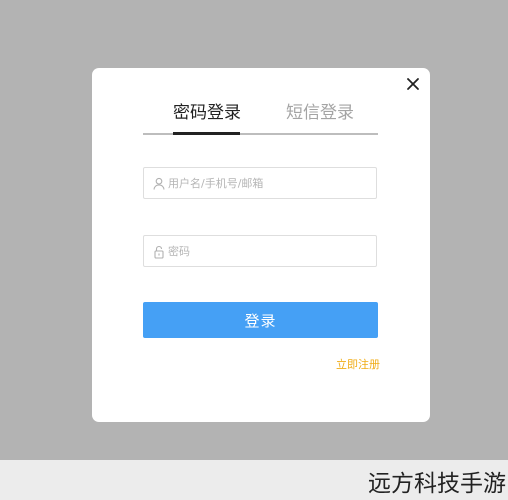 The width and height of the screenshot is (508, 500). I want to click on register-link: 立即注册, so click(356, 364).